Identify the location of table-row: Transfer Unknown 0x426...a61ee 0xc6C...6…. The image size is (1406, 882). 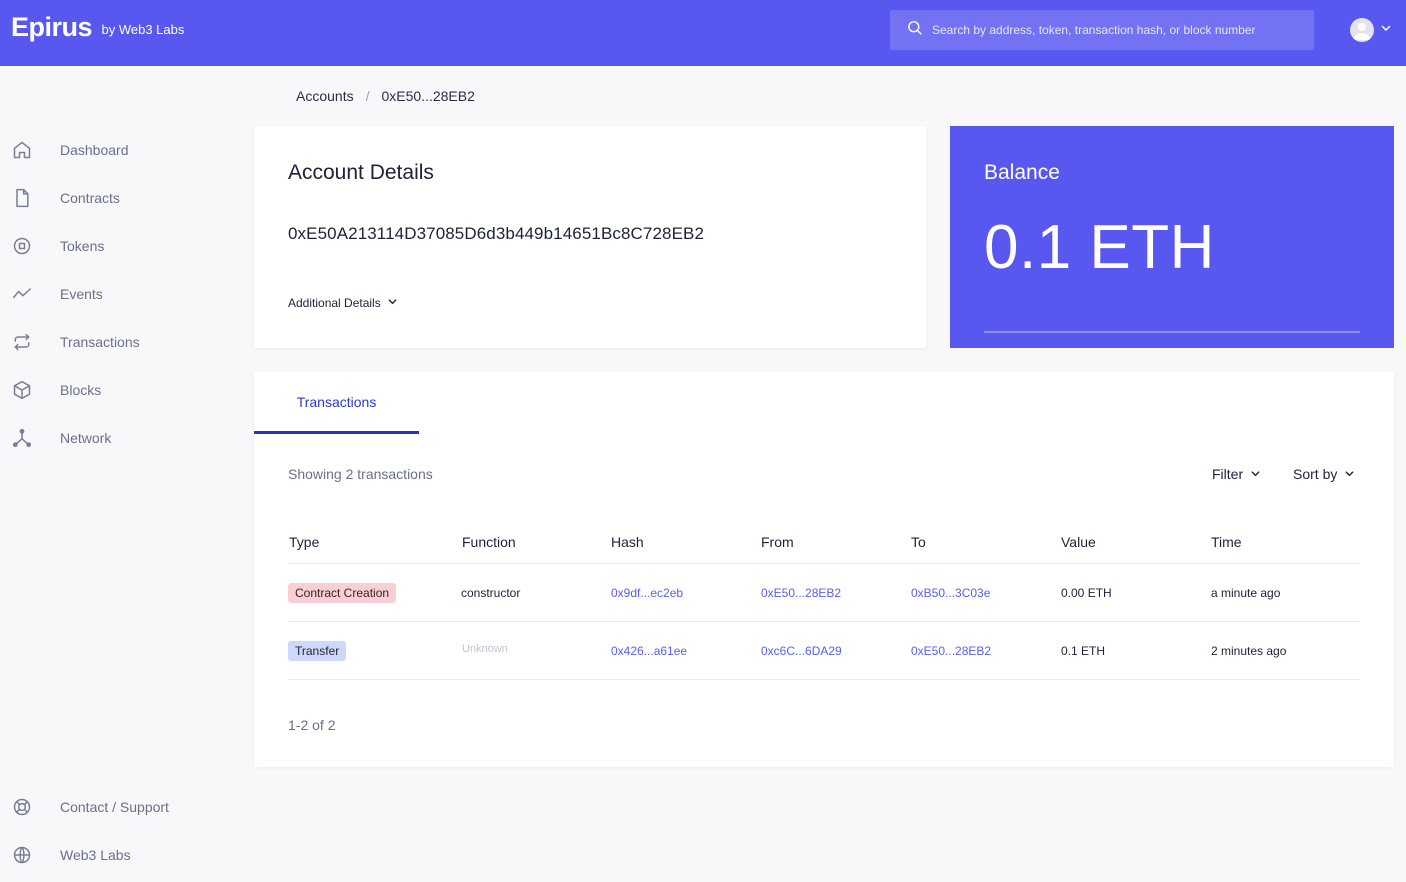
(824, 651).